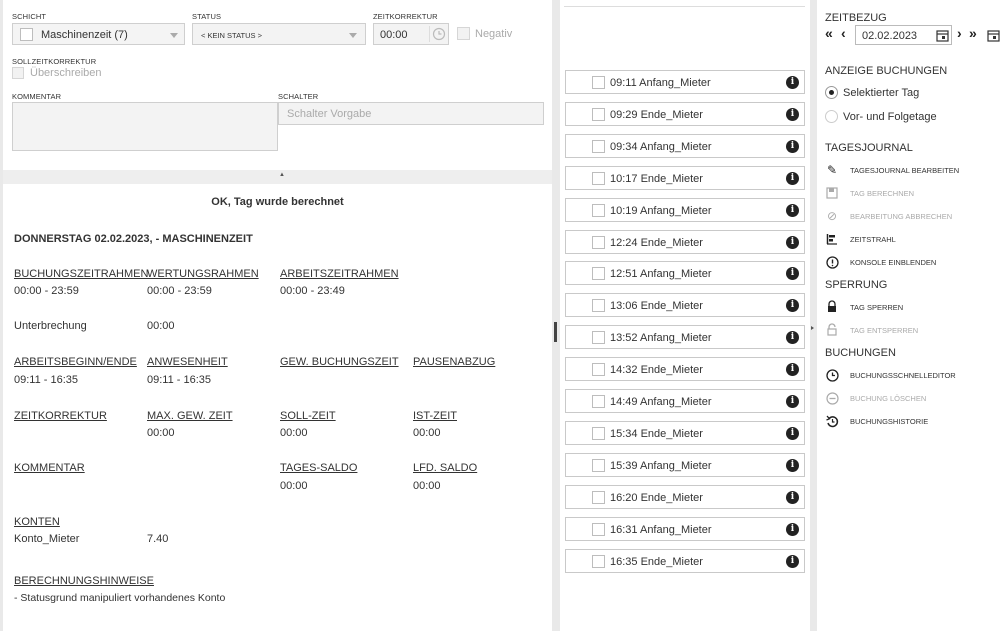 This screenshot has height=631, width=1006. I want to click on ueberschreiben-label: Überschreiben, so click(66, 73).